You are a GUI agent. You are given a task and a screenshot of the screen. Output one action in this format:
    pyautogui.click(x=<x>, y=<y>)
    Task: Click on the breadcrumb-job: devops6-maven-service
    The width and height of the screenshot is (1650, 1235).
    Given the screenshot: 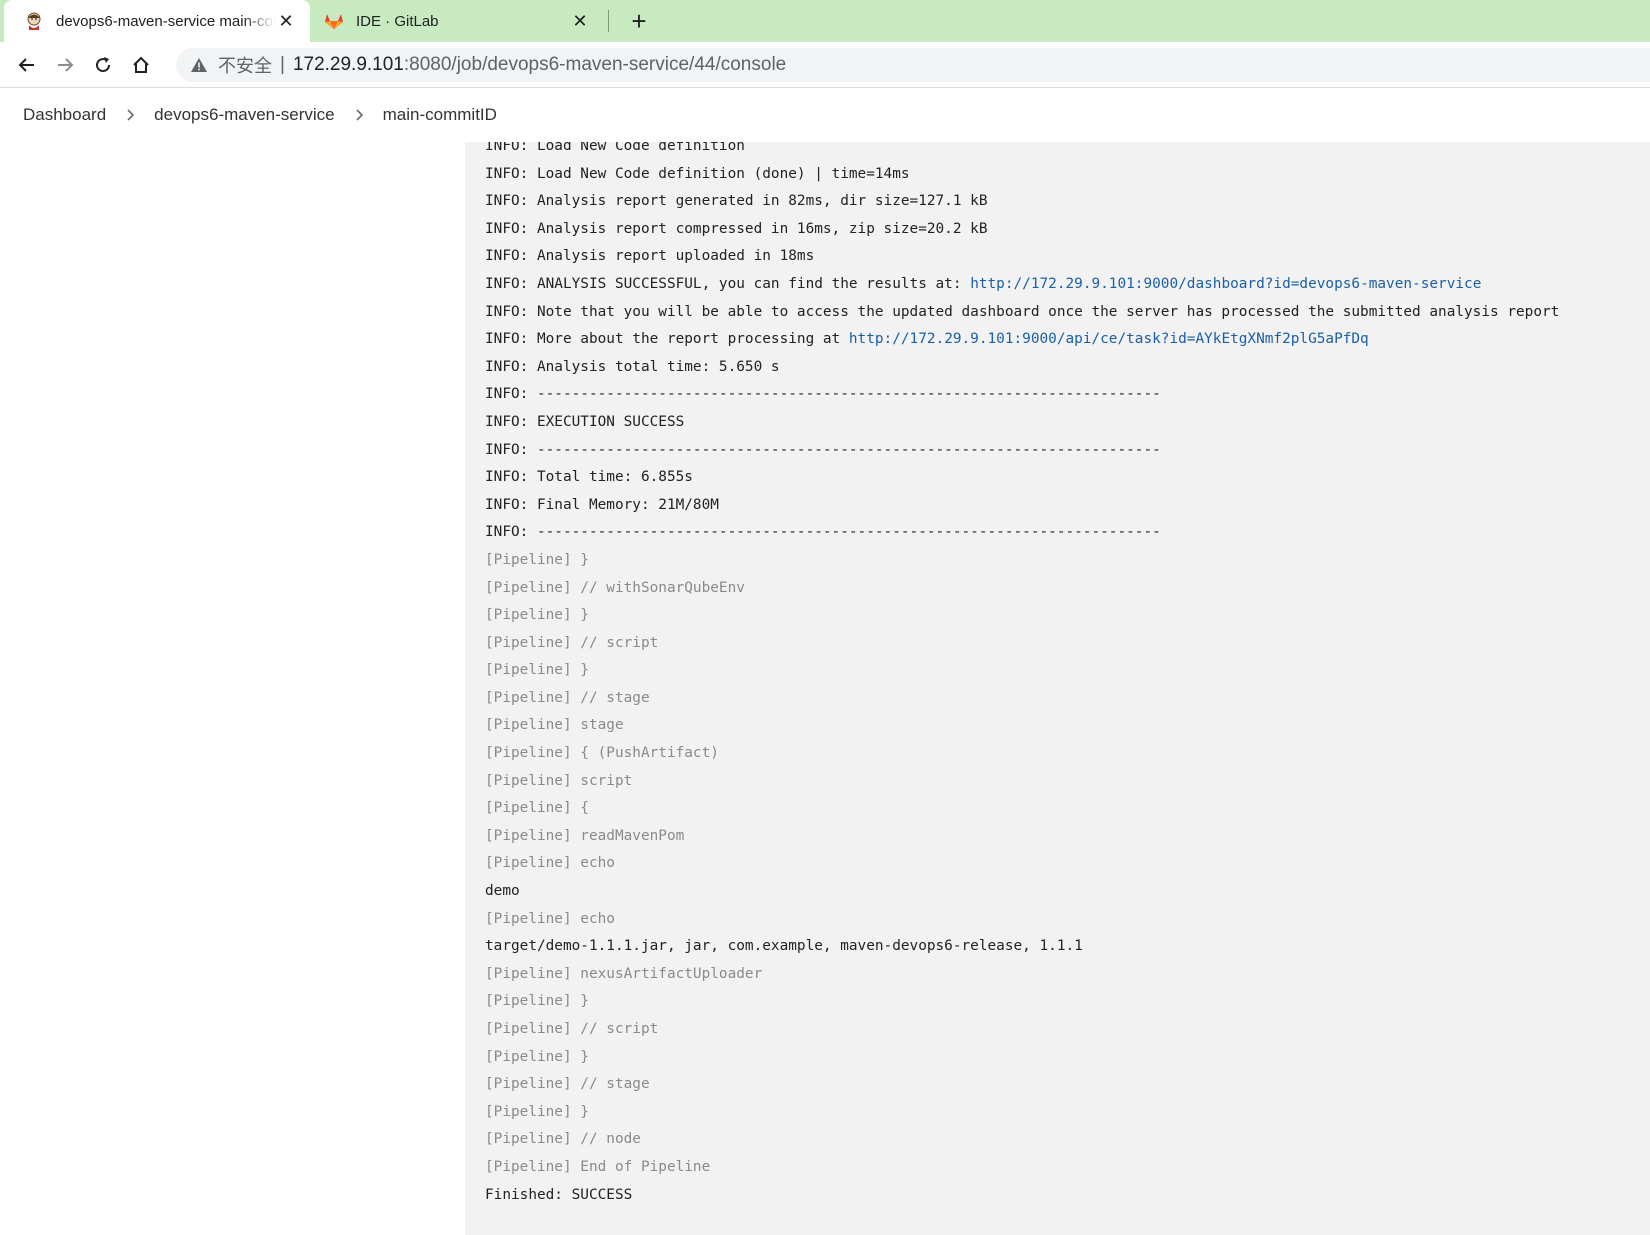 What is the action you would take?
    pyautogui.click(x=244, y=115)
    